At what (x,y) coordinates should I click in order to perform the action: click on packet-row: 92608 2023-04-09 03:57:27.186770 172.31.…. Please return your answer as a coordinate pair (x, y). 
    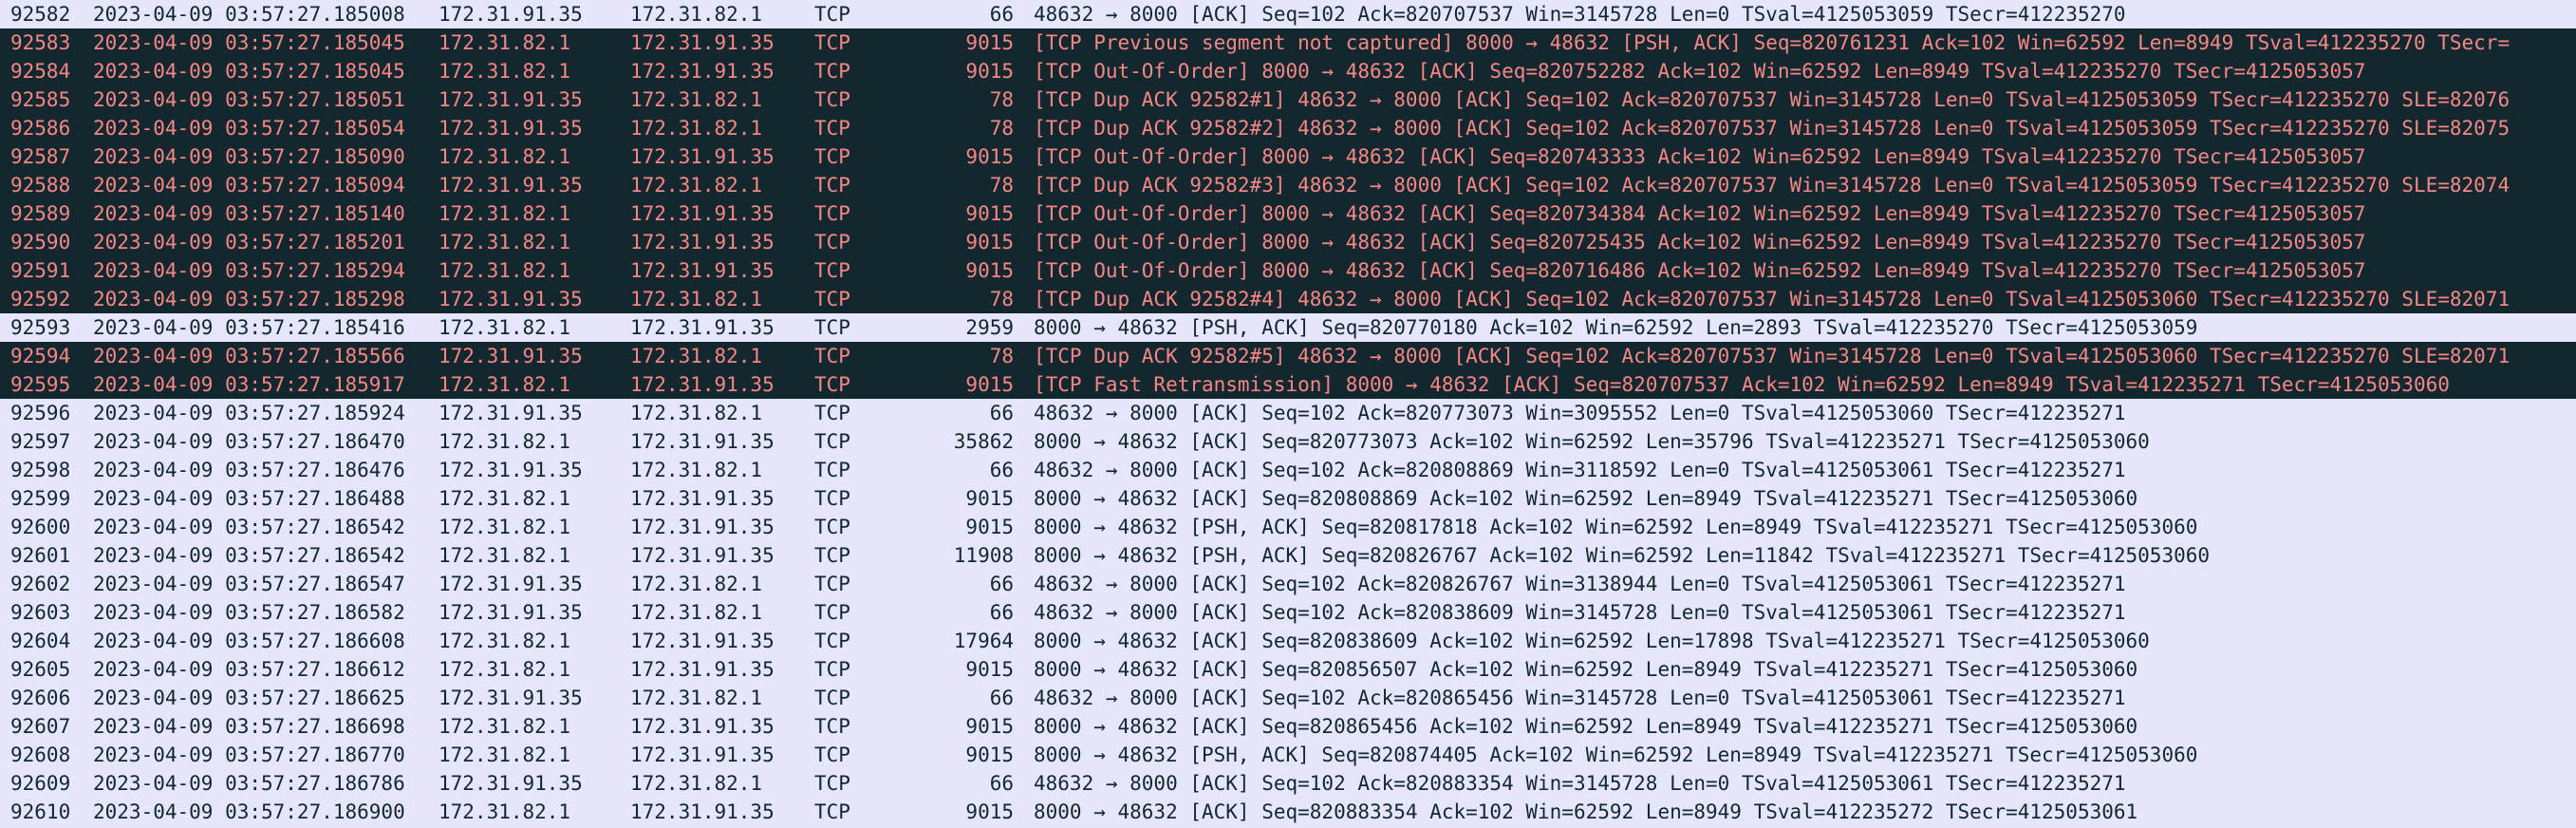
    Looking at the image, I should click on (1288, 755).